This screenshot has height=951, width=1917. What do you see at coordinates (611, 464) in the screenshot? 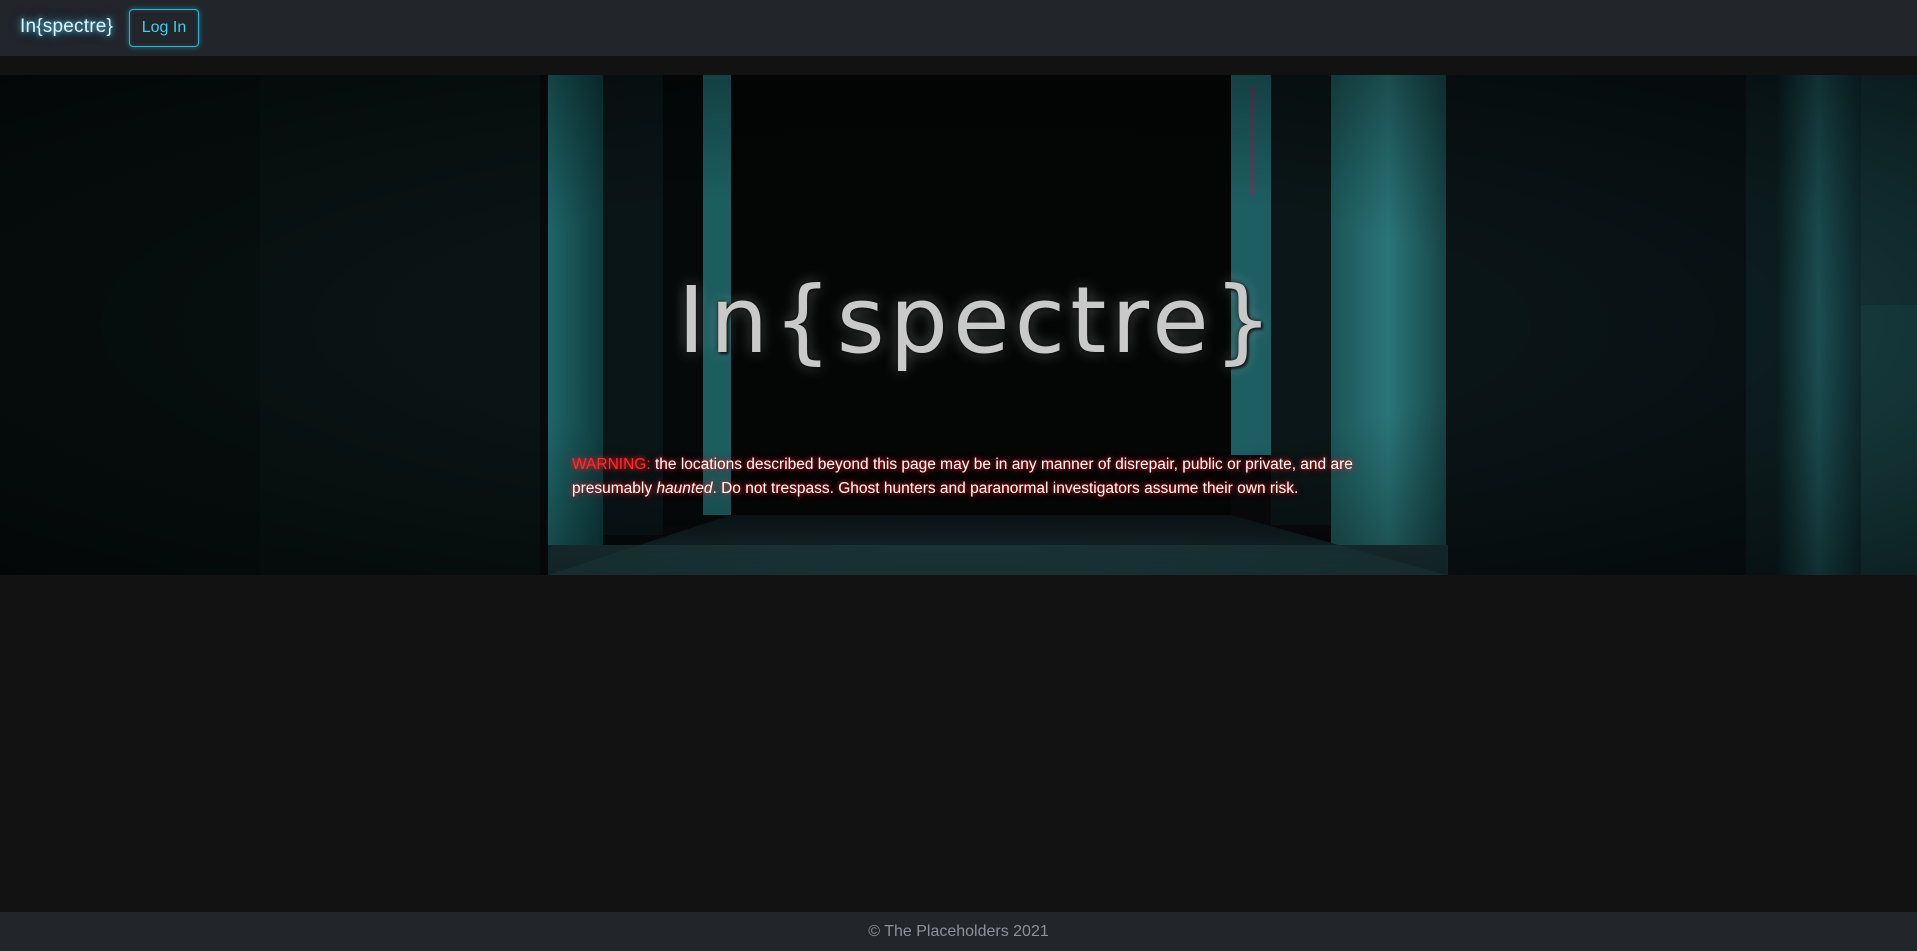
I see `warning-label: WARNING:` at bounding box center [611, 464].